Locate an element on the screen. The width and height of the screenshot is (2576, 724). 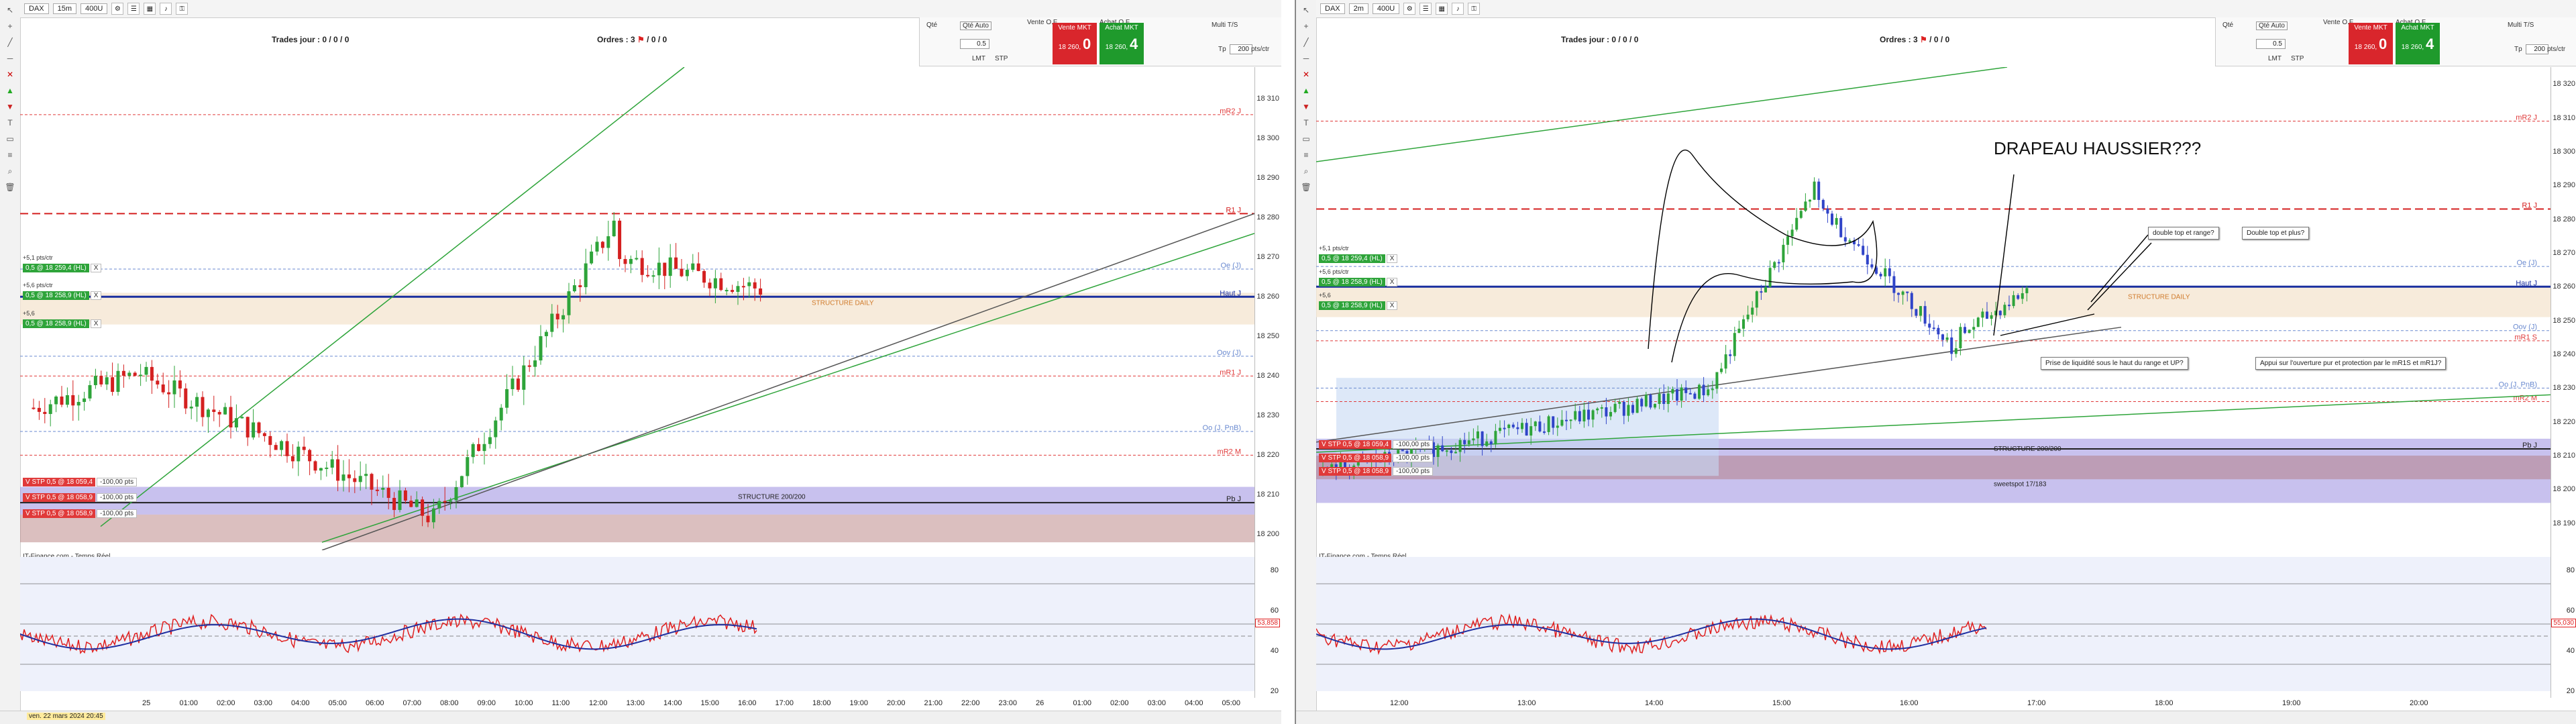
callout-note: Double top et plus? is located at coordinates (2276, 233).